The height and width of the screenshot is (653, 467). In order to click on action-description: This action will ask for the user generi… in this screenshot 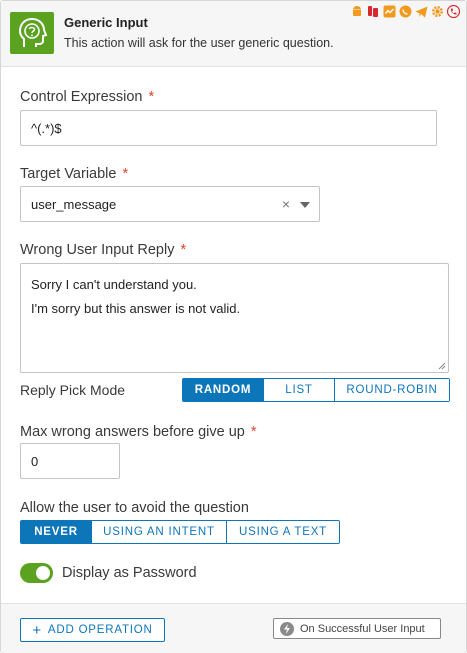, I will do `click(199, 43)`.